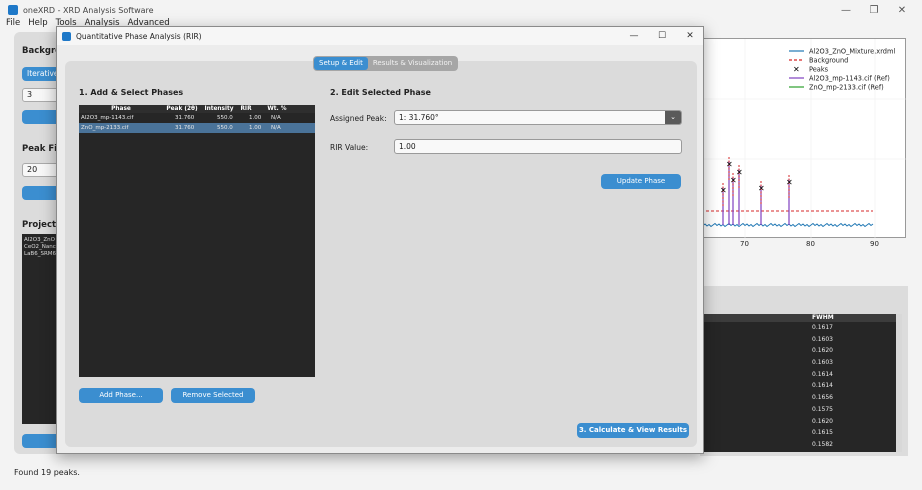 The image size is (922, 490). I want to click on legend-entry: ZnO_mp-2133.cif (Ref), so click(836, 88).